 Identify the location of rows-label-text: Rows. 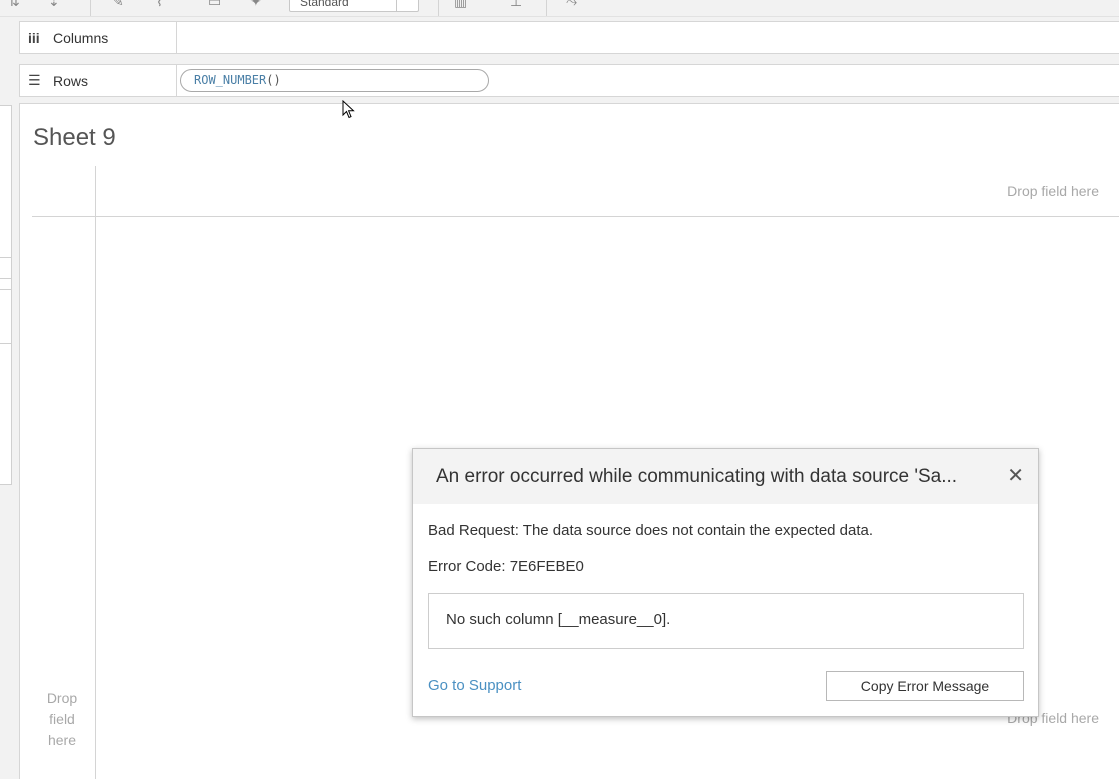
(71, 80).